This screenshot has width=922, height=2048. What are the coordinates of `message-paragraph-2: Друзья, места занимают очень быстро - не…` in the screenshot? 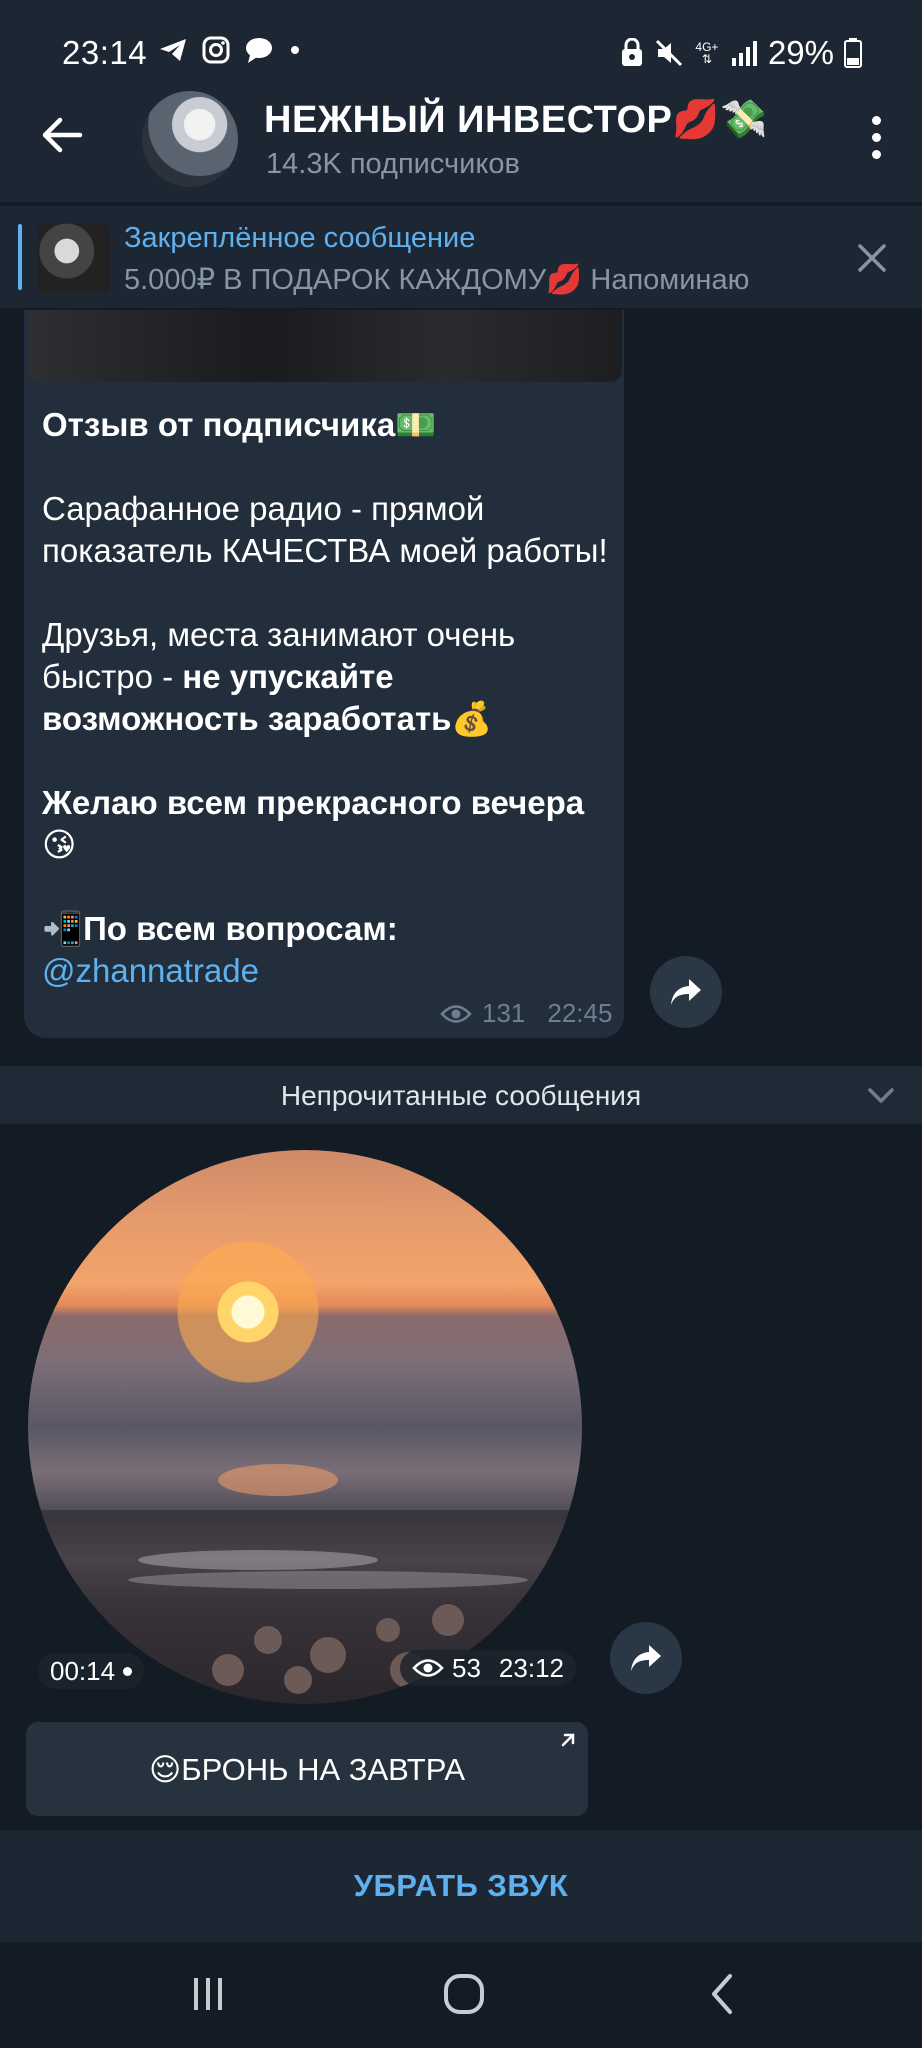 It's located at (279, 676).